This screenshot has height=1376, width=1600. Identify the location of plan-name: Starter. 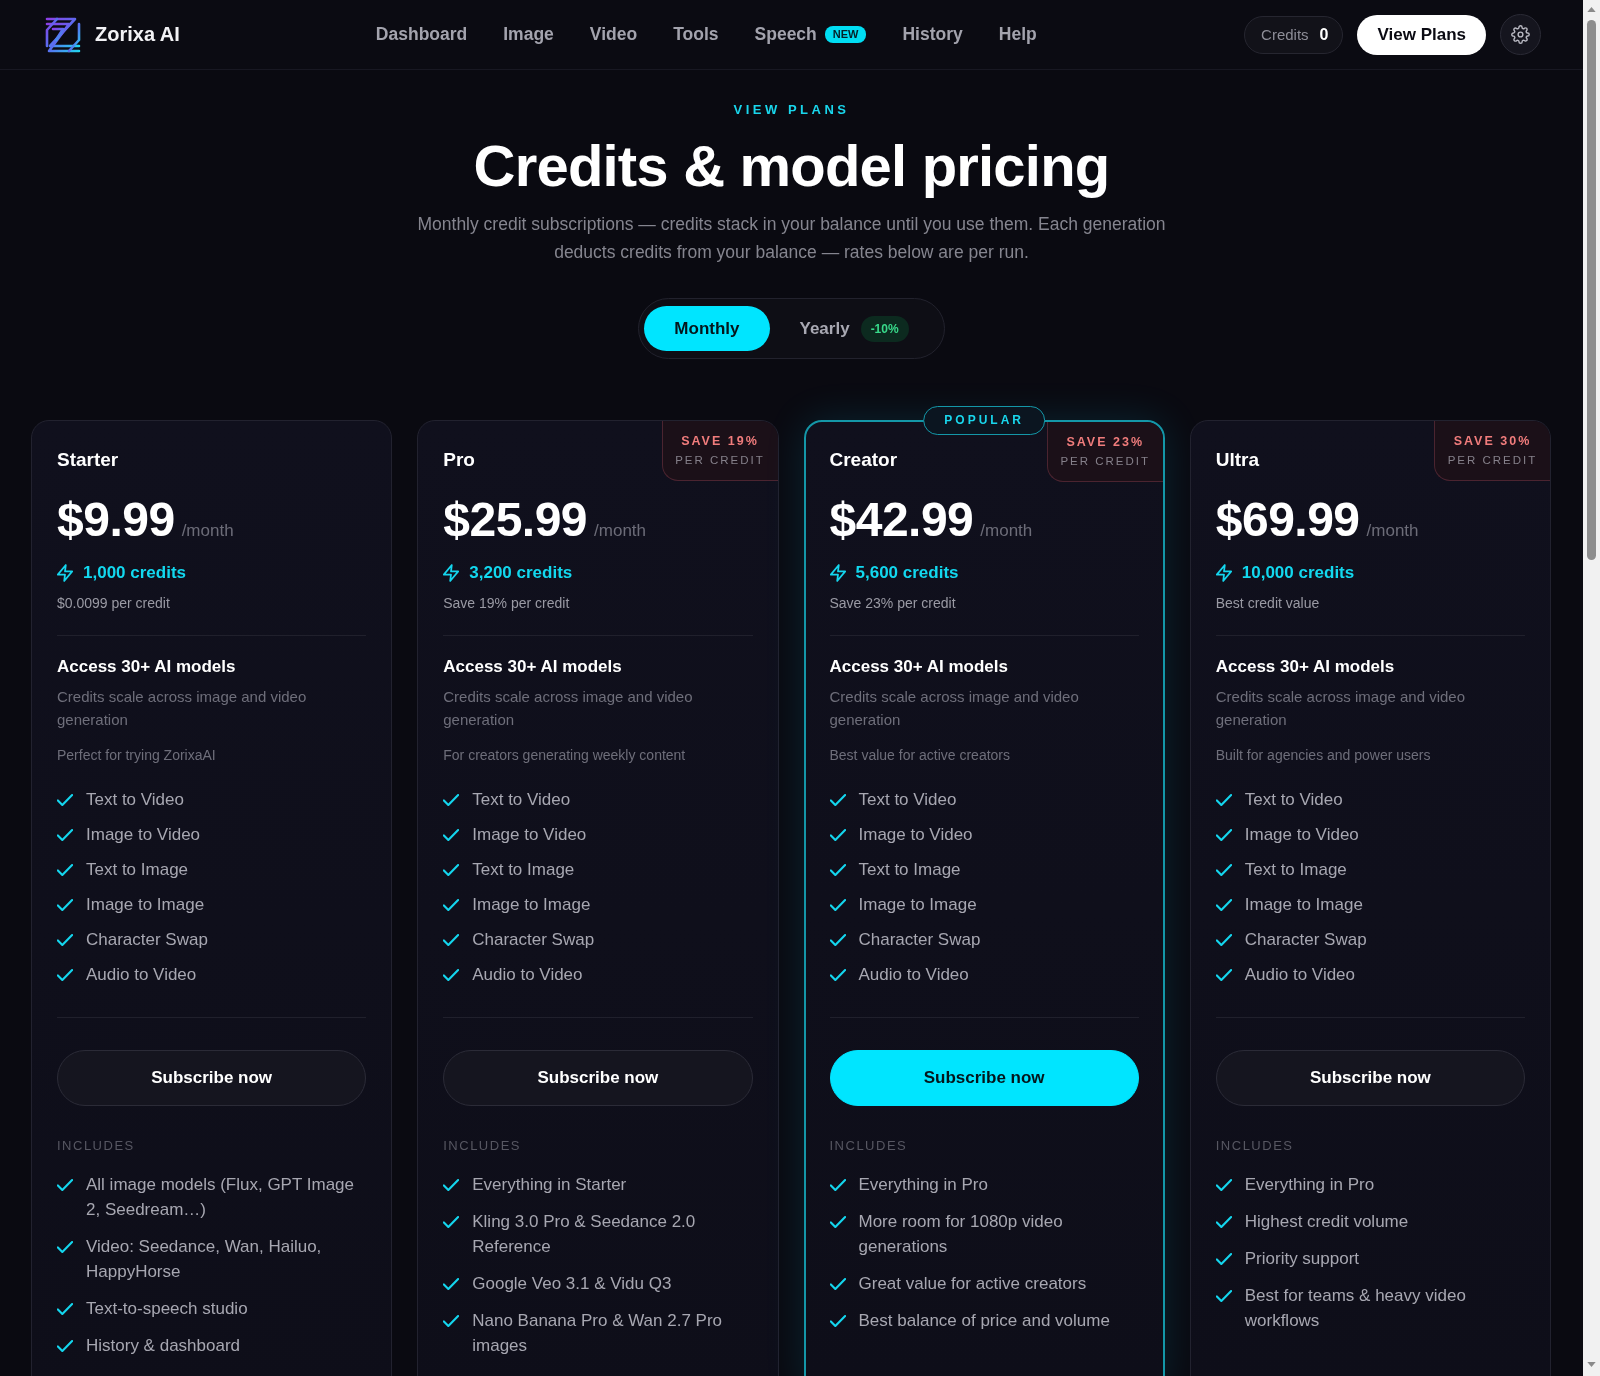
(88, 460).